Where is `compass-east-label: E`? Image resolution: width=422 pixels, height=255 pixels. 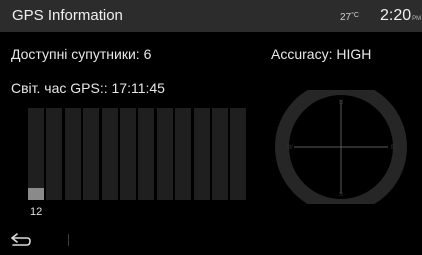 compass-east-label: E is located at coordinates (393, 148).